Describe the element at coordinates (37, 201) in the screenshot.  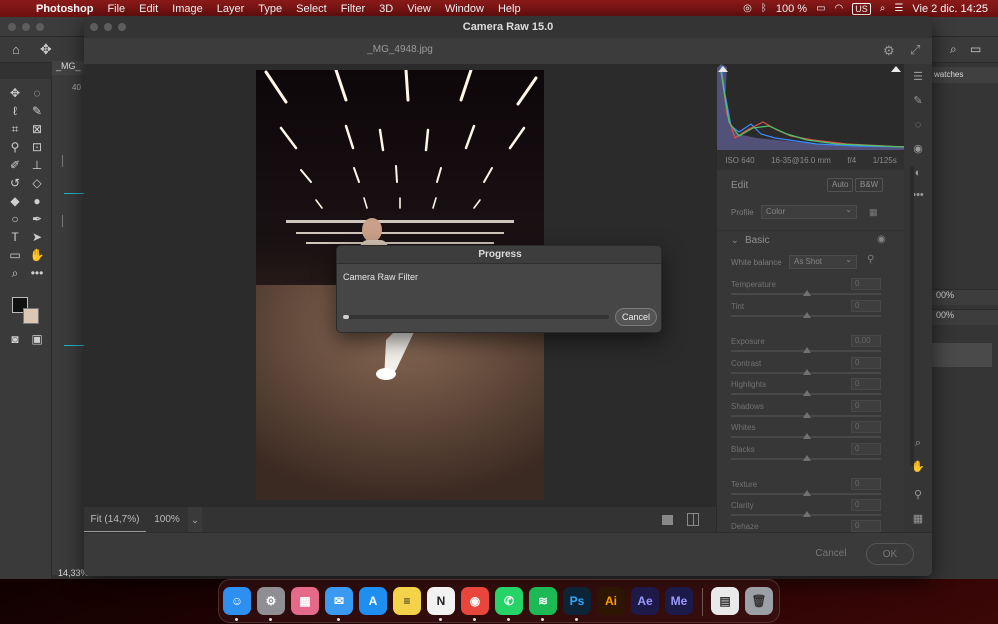
I see `blur-icon: ●` at that location.